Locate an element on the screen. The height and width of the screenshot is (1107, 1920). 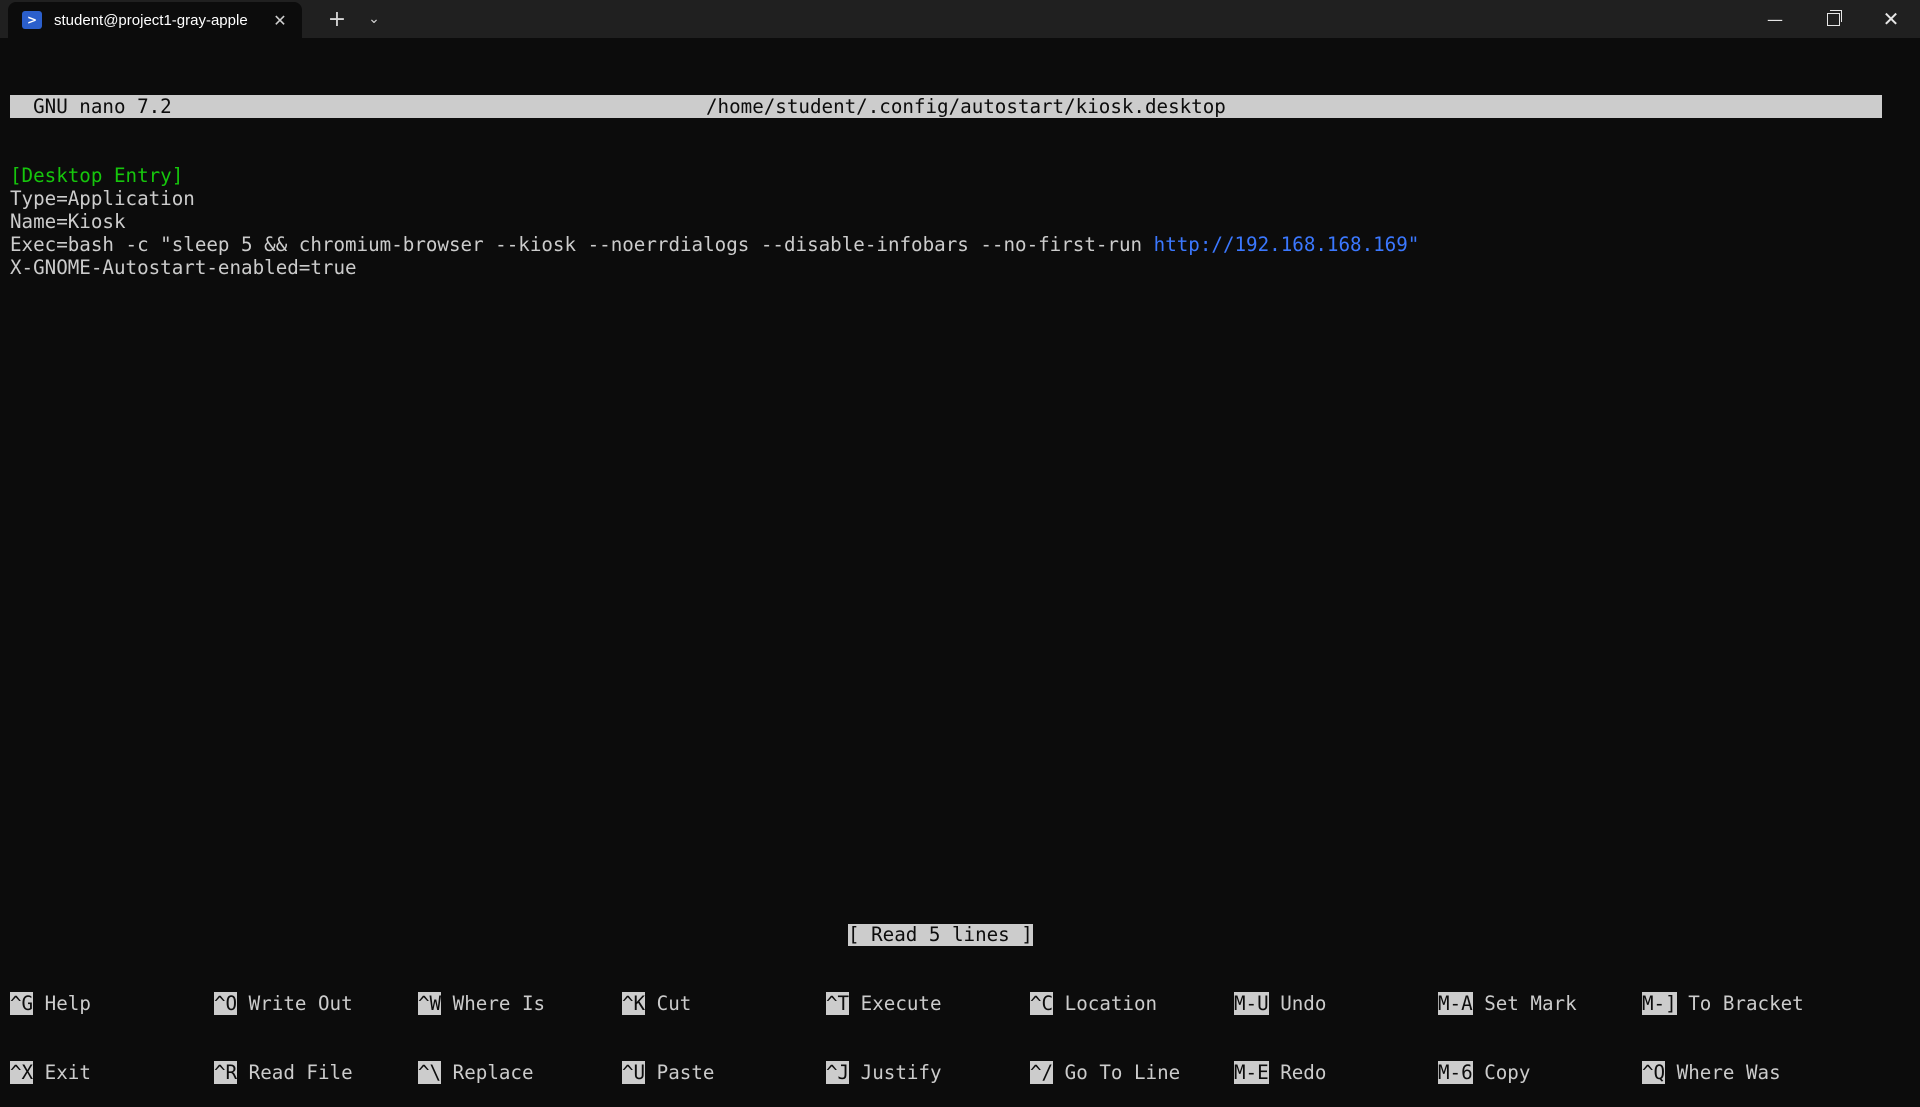
minimize-button: — is located at coordinates (1775, 19).